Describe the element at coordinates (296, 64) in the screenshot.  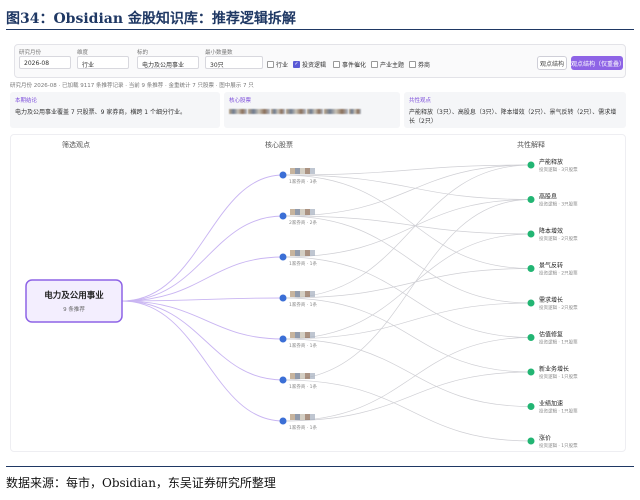
I see `checkbox-checked-icon` at that location.